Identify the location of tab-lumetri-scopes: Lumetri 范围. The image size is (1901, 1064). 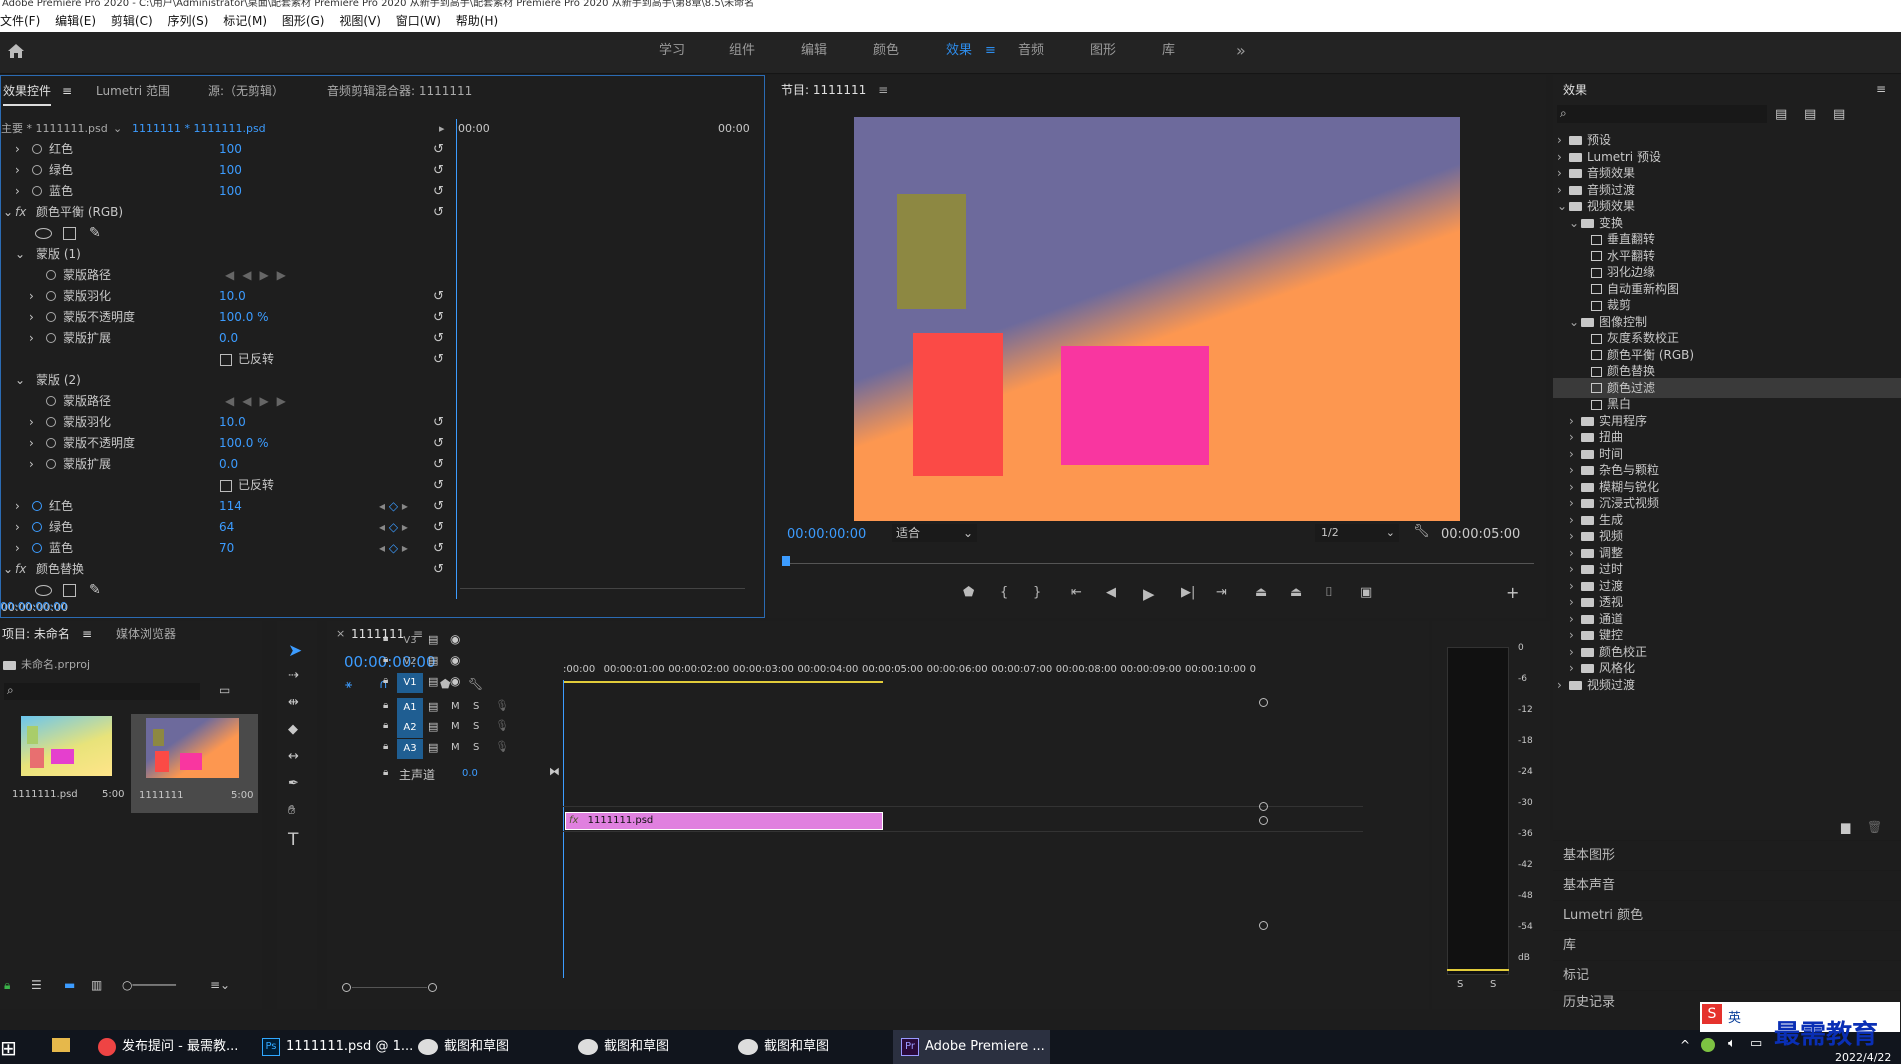
(133, 91).